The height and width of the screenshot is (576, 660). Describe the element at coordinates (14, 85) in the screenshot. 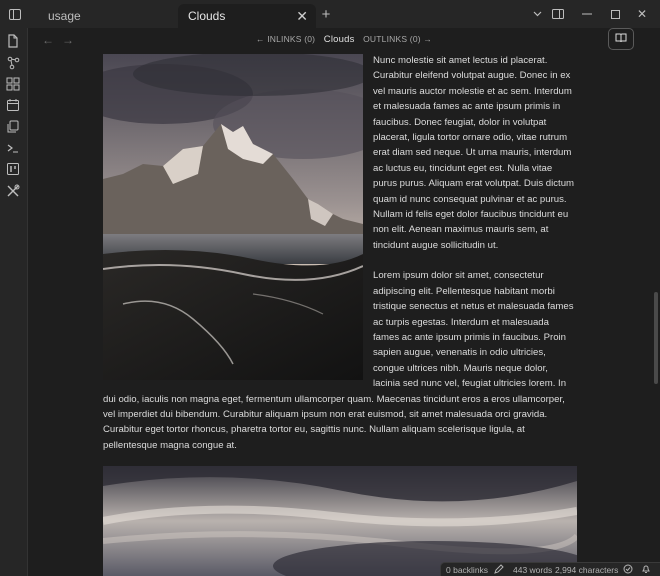

I see `grid-icon` at that location.